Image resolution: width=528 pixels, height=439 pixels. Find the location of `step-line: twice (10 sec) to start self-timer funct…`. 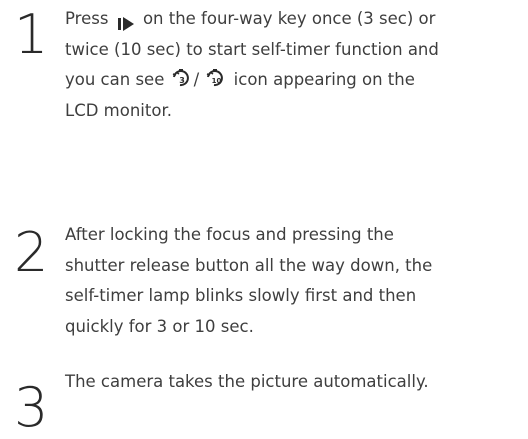

step-line: twice (10 sec) to start self-timer funct… is located at coordinates (252, 49).